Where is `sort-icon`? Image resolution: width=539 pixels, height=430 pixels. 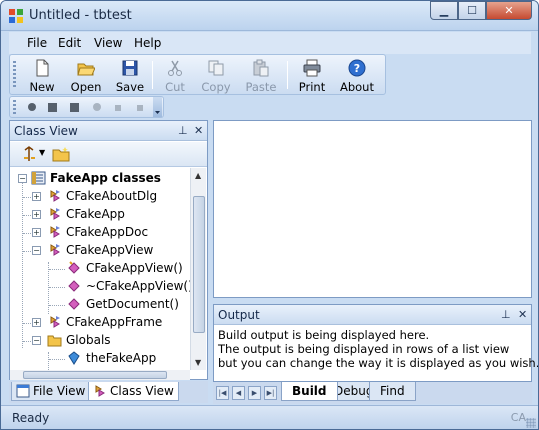 sort-icon is located at coordinates (29, 154).